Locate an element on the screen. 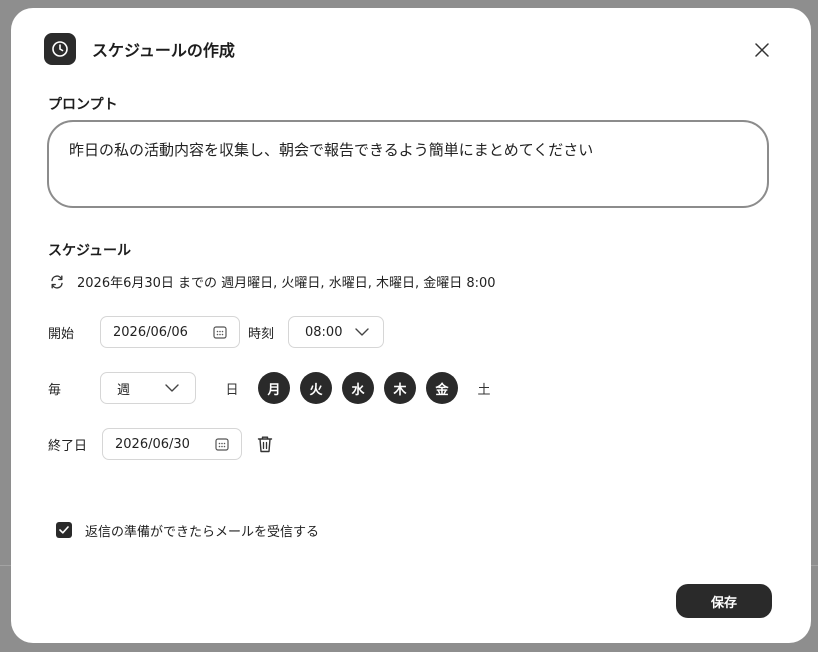  schedule-label: スケジュール is located at coordinates (90, 251).